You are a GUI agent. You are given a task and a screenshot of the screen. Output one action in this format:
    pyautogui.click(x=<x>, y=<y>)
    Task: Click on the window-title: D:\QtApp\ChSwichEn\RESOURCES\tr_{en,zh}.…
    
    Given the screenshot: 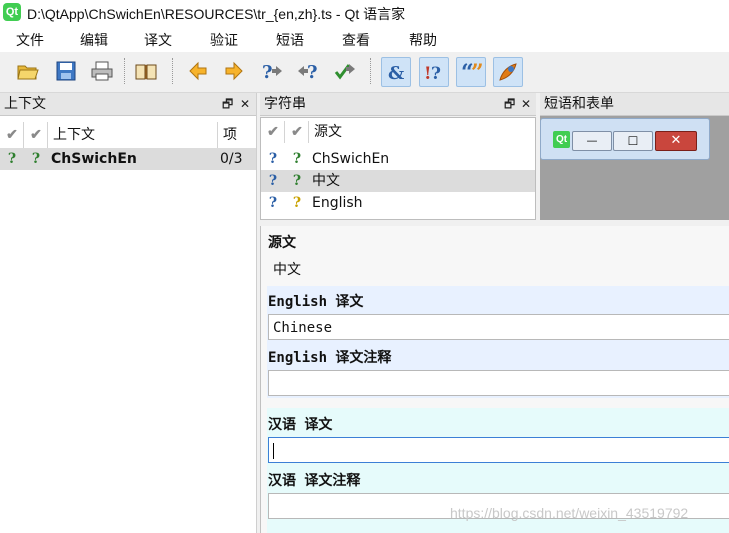 What is the action you would take?
    pyautogui.click(x=216, y=14)
    